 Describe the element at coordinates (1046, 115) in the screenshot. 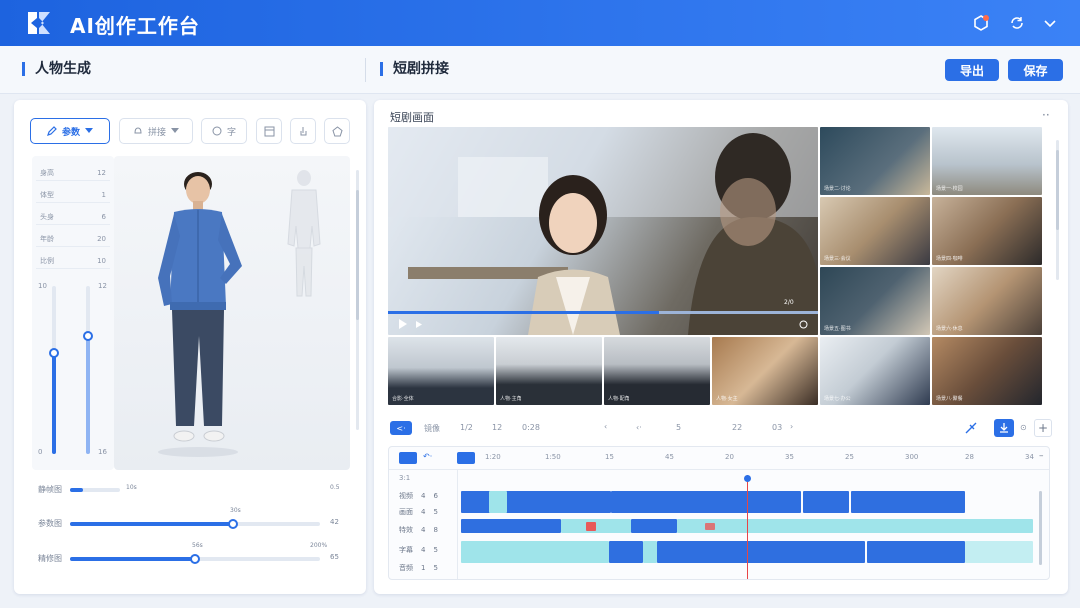

I see `more-icon: ··` at that location.